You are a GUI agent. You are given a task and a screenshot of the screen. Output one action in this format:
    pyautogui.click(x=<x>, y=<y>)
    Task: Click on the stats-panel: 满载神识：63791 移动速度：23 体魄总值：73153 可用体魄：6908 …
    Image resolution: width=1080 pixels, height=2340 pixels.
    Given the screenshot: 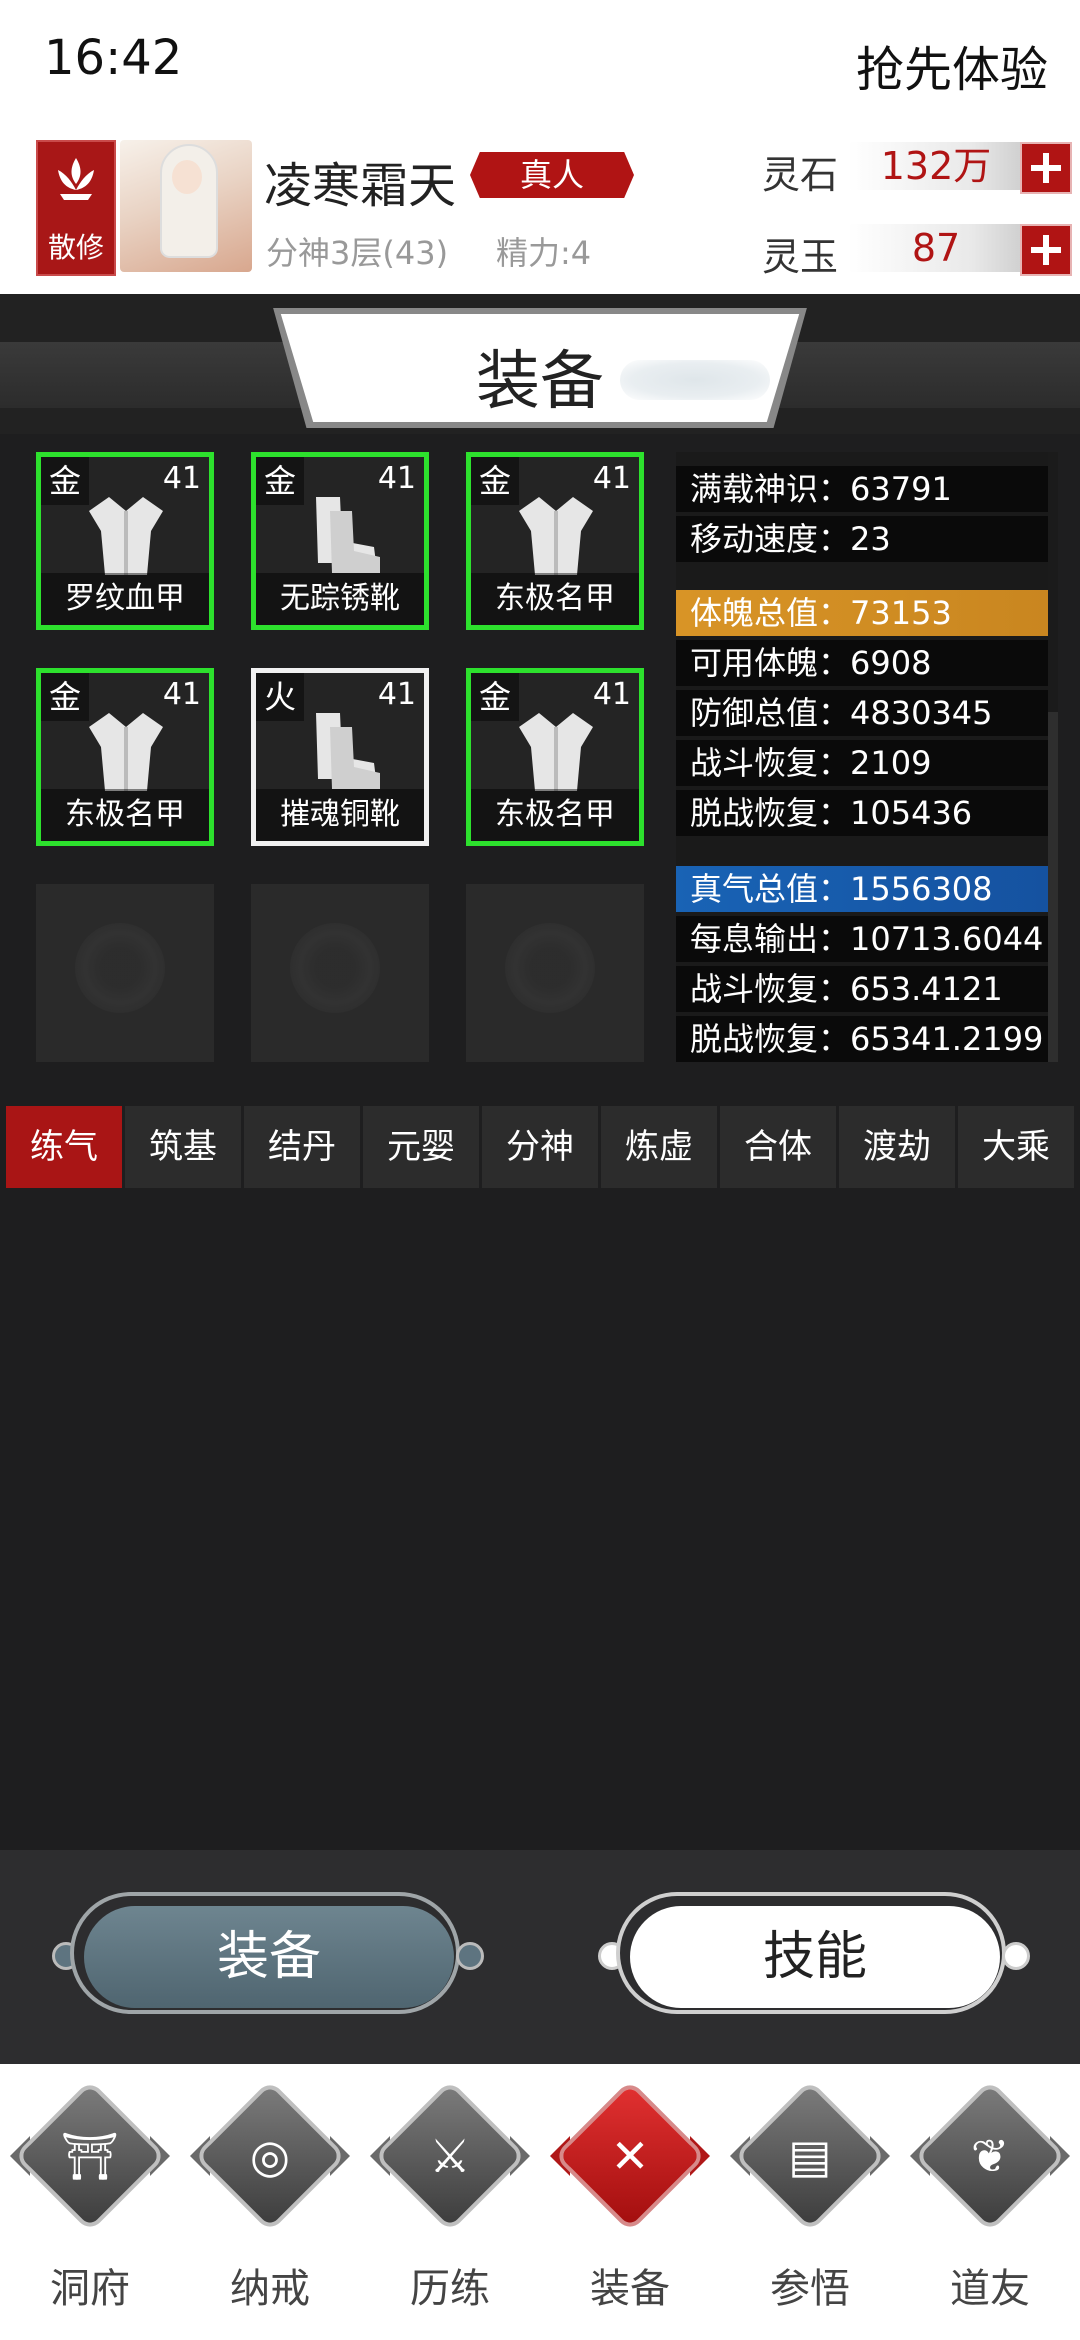 What is the action you would take?
    pyautogui.click(x=867, y=757)
    